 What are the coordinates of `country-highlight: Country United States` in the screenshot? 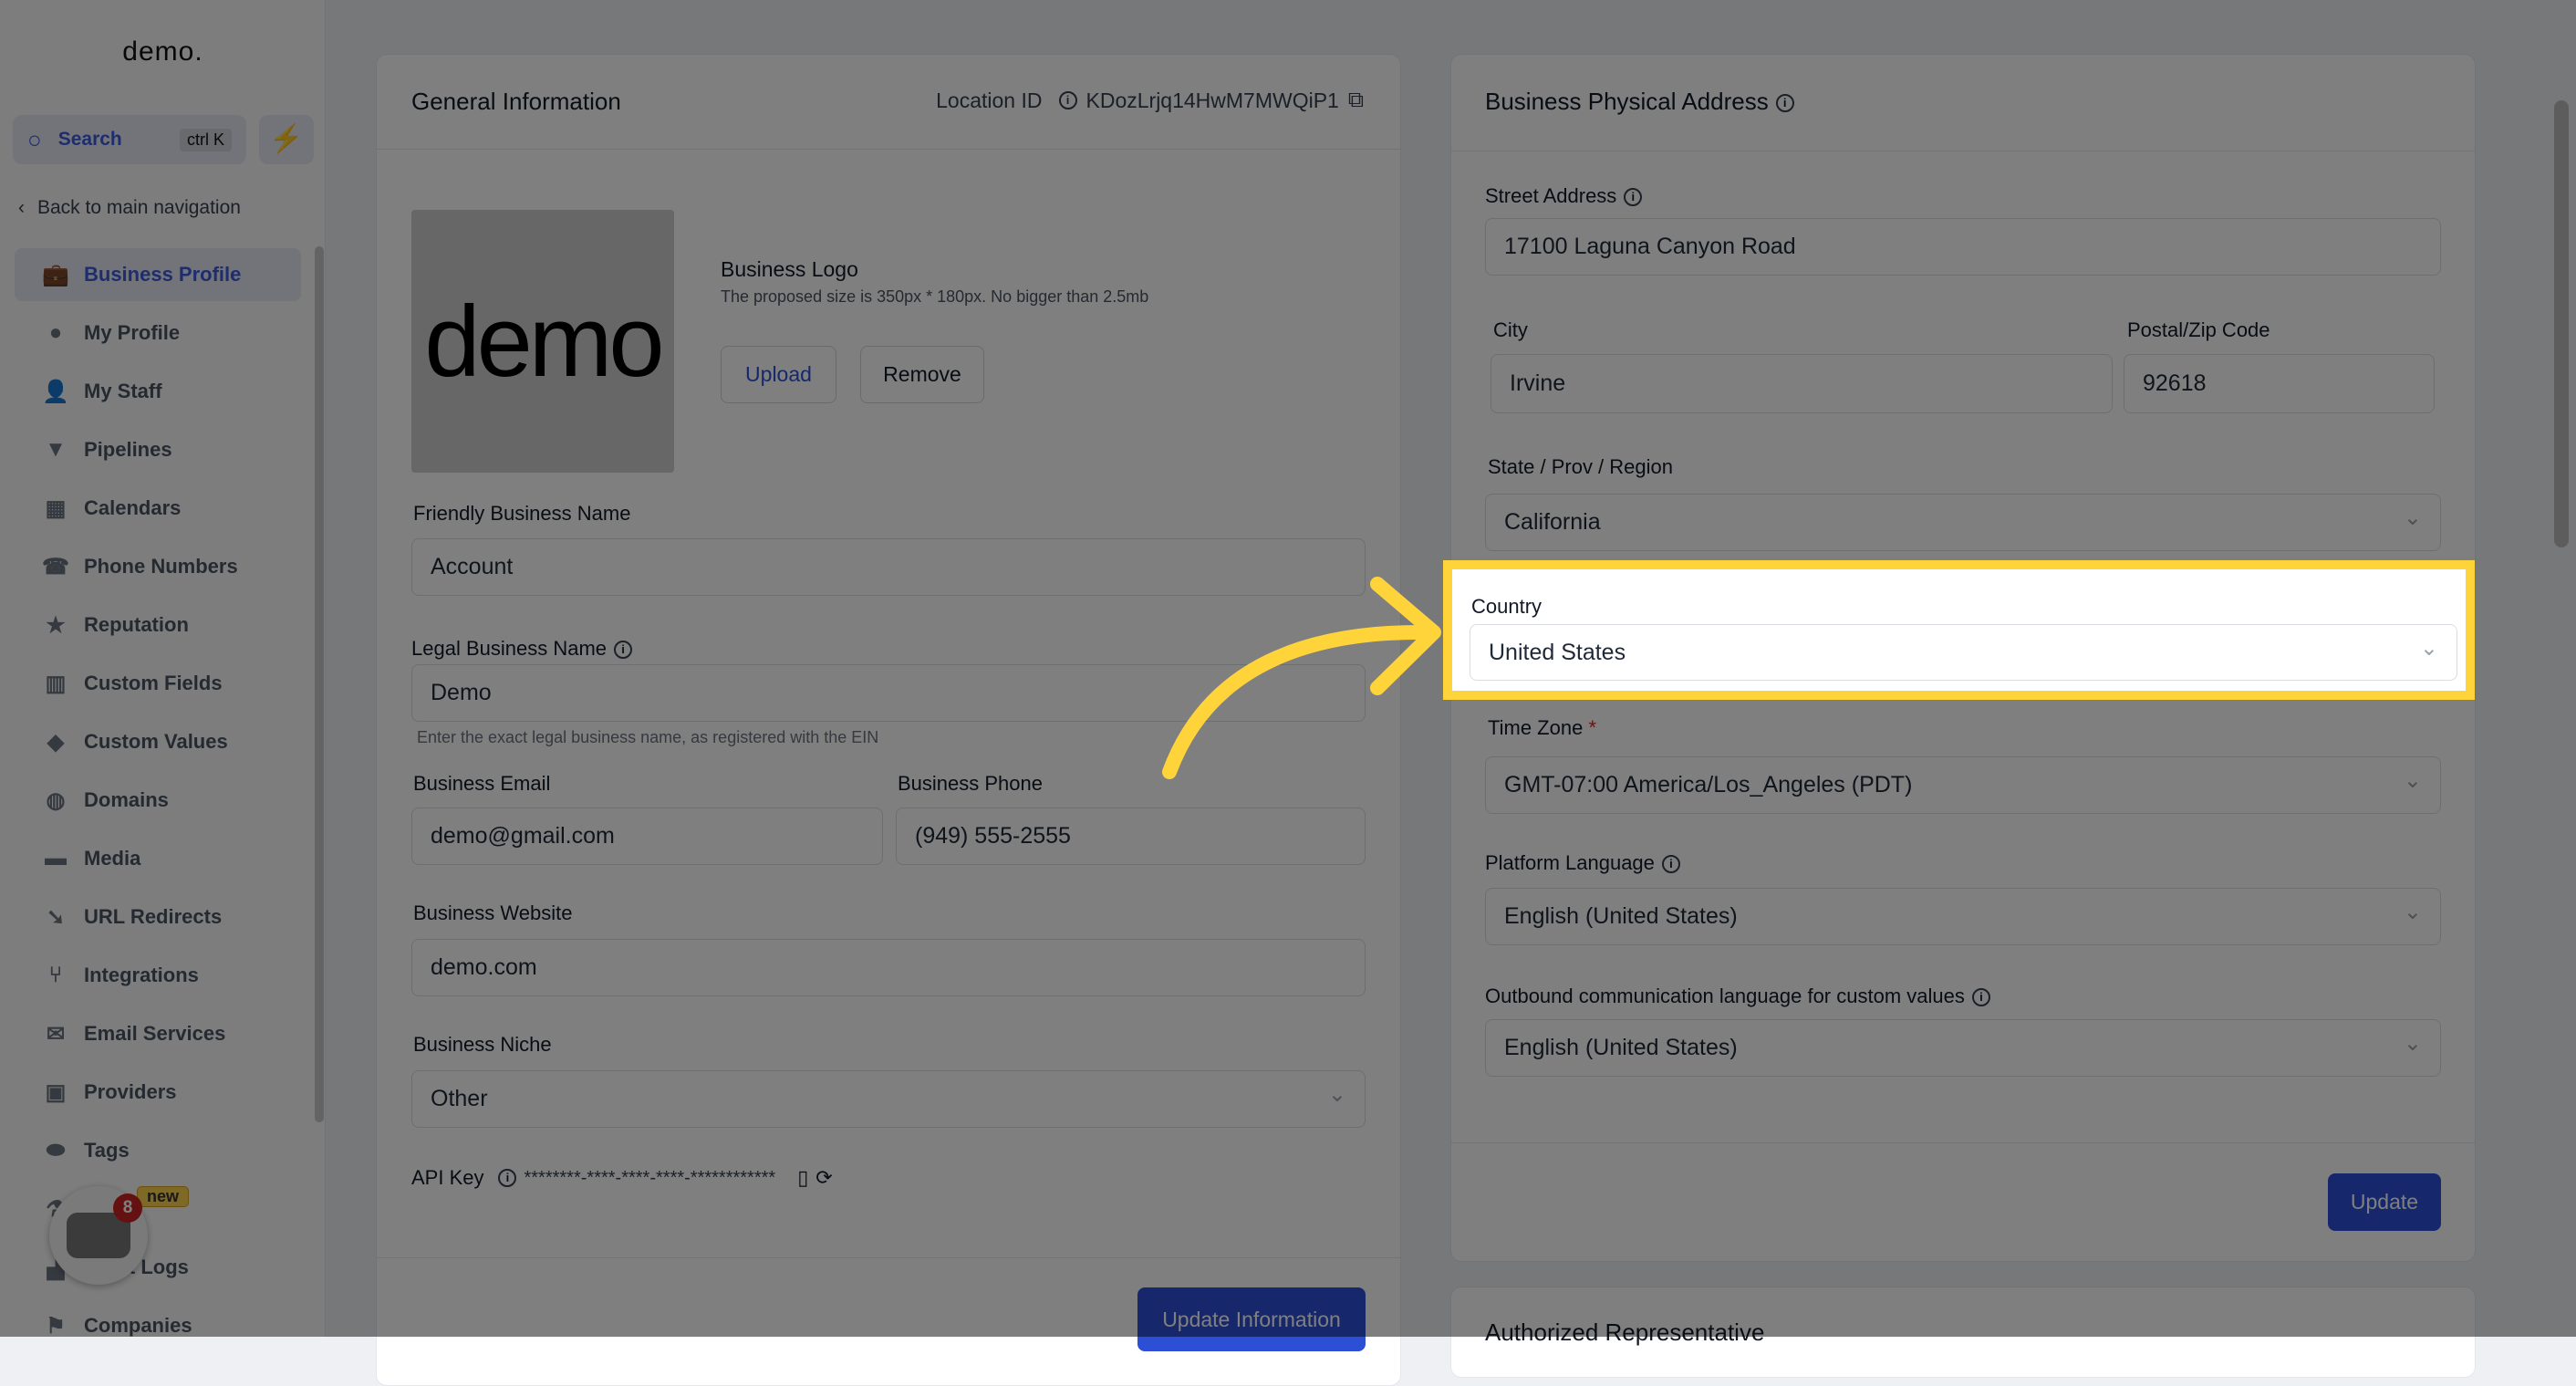 It's located at (1959, 630).